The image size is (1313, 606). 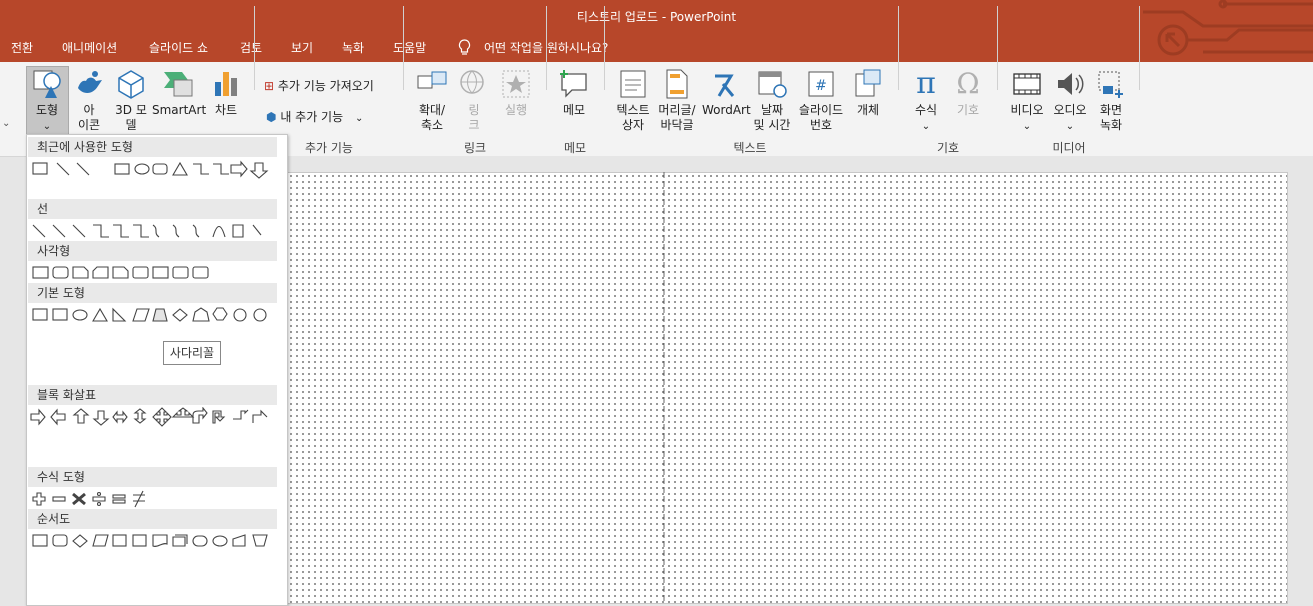 I want to click on store-icon: ⊞, so click(x=269, y=86).